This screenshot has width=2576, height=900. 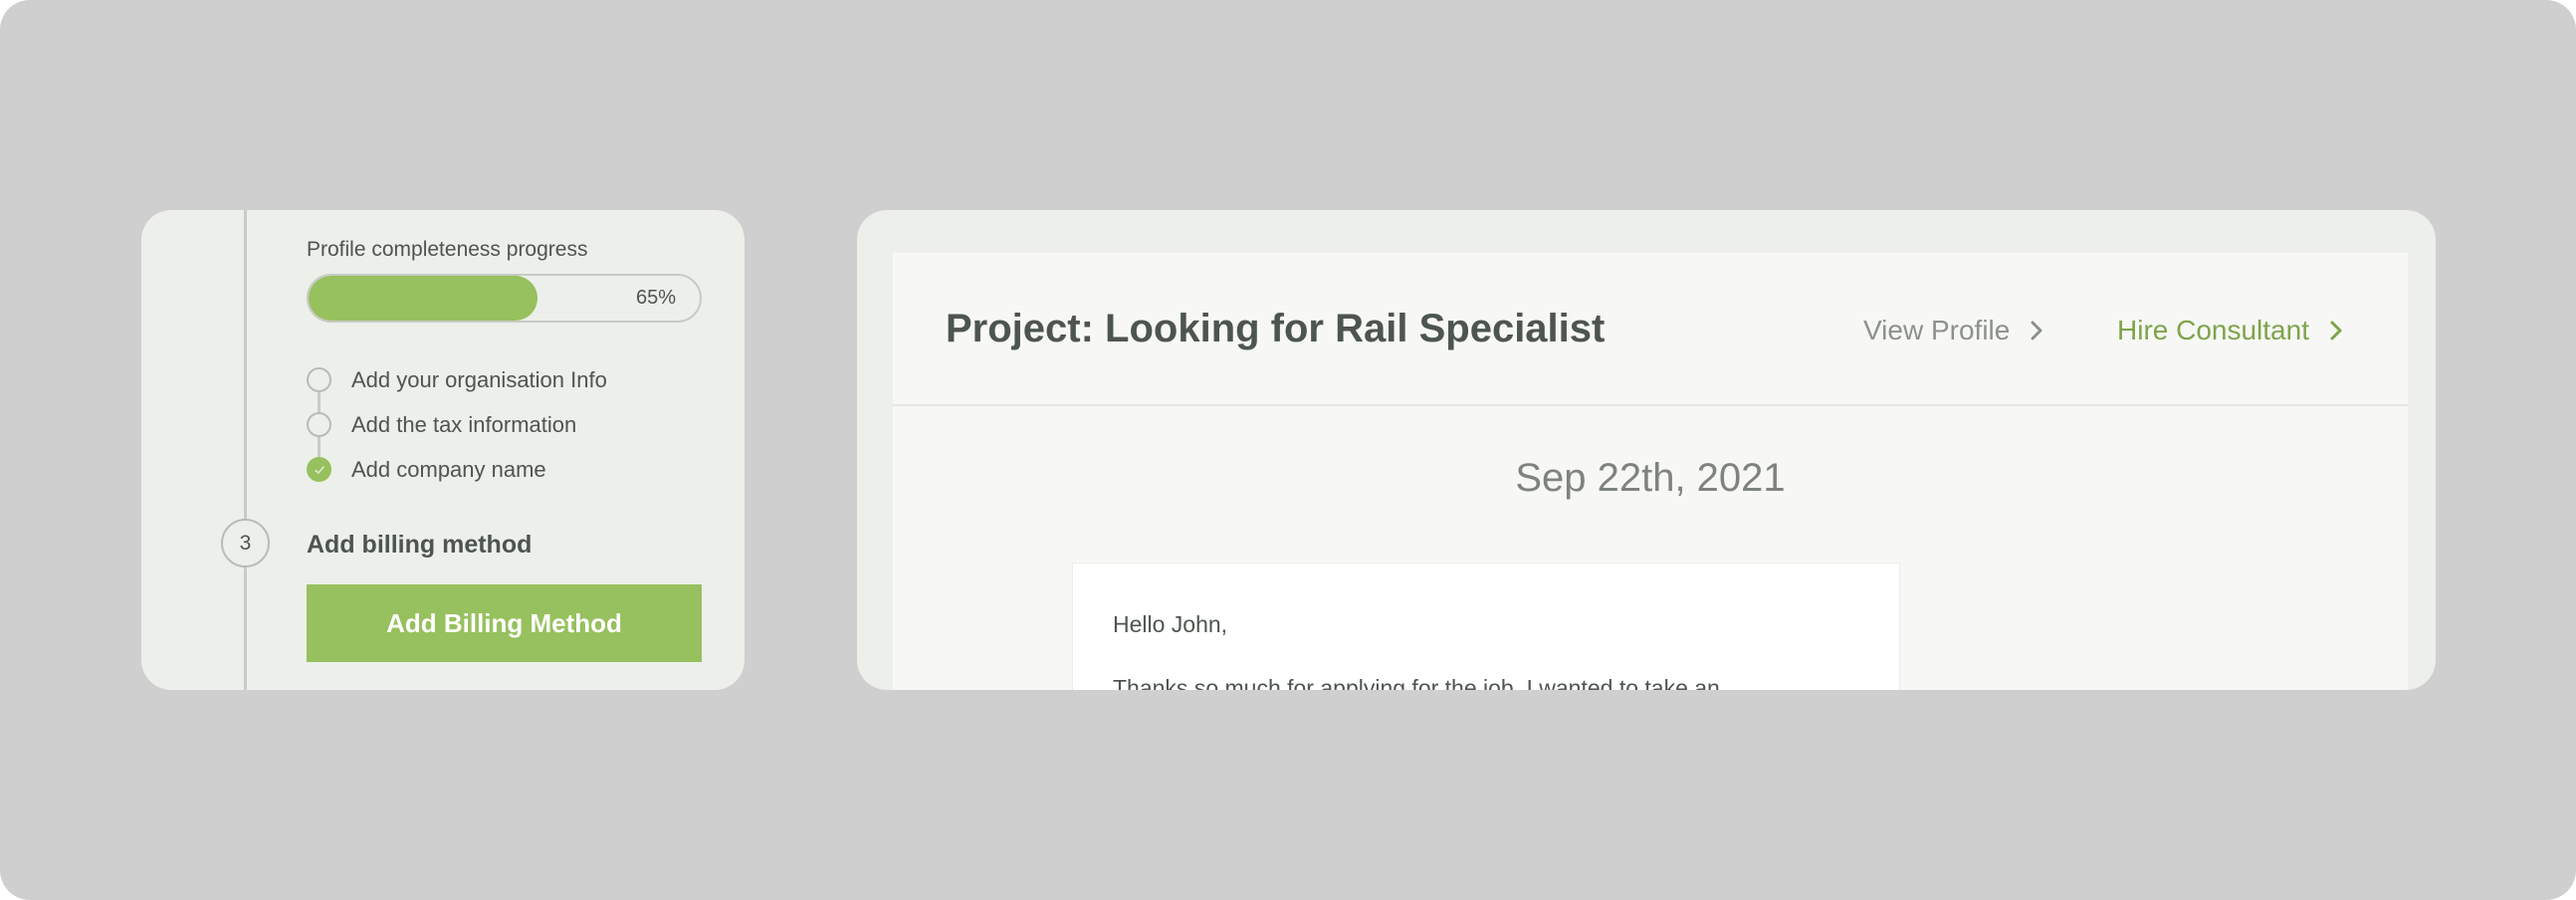 I want to click on step-number-badge: 3, so click(x=245, y=543).